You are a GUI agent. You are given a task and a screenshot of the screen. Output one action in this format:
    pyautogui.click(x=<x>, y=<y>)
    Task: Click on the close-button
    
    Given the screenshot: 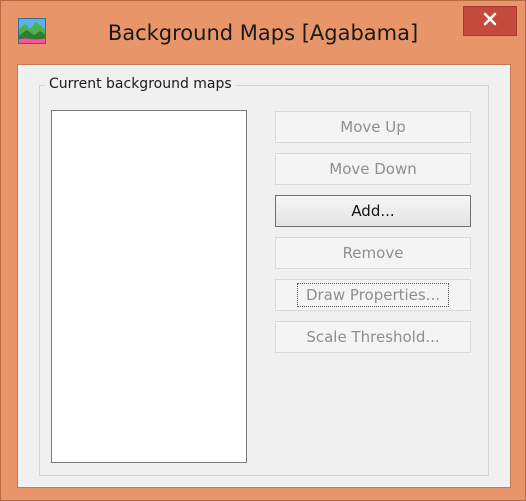 What is the action you would take?
    pyautogui.click(x=490, y=21)
    